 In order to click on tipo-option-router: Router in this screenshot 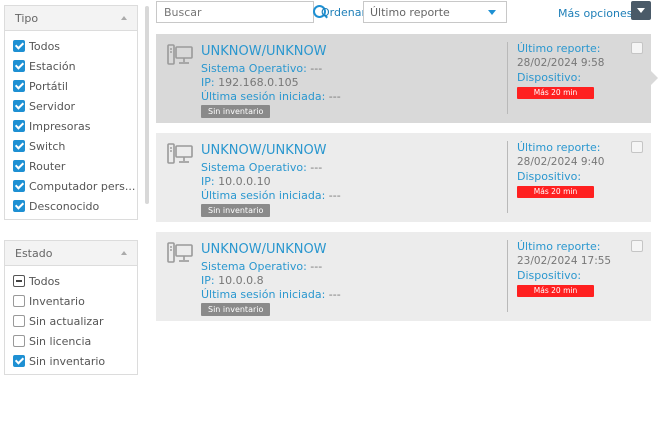, I will do `click(71, 166)`.